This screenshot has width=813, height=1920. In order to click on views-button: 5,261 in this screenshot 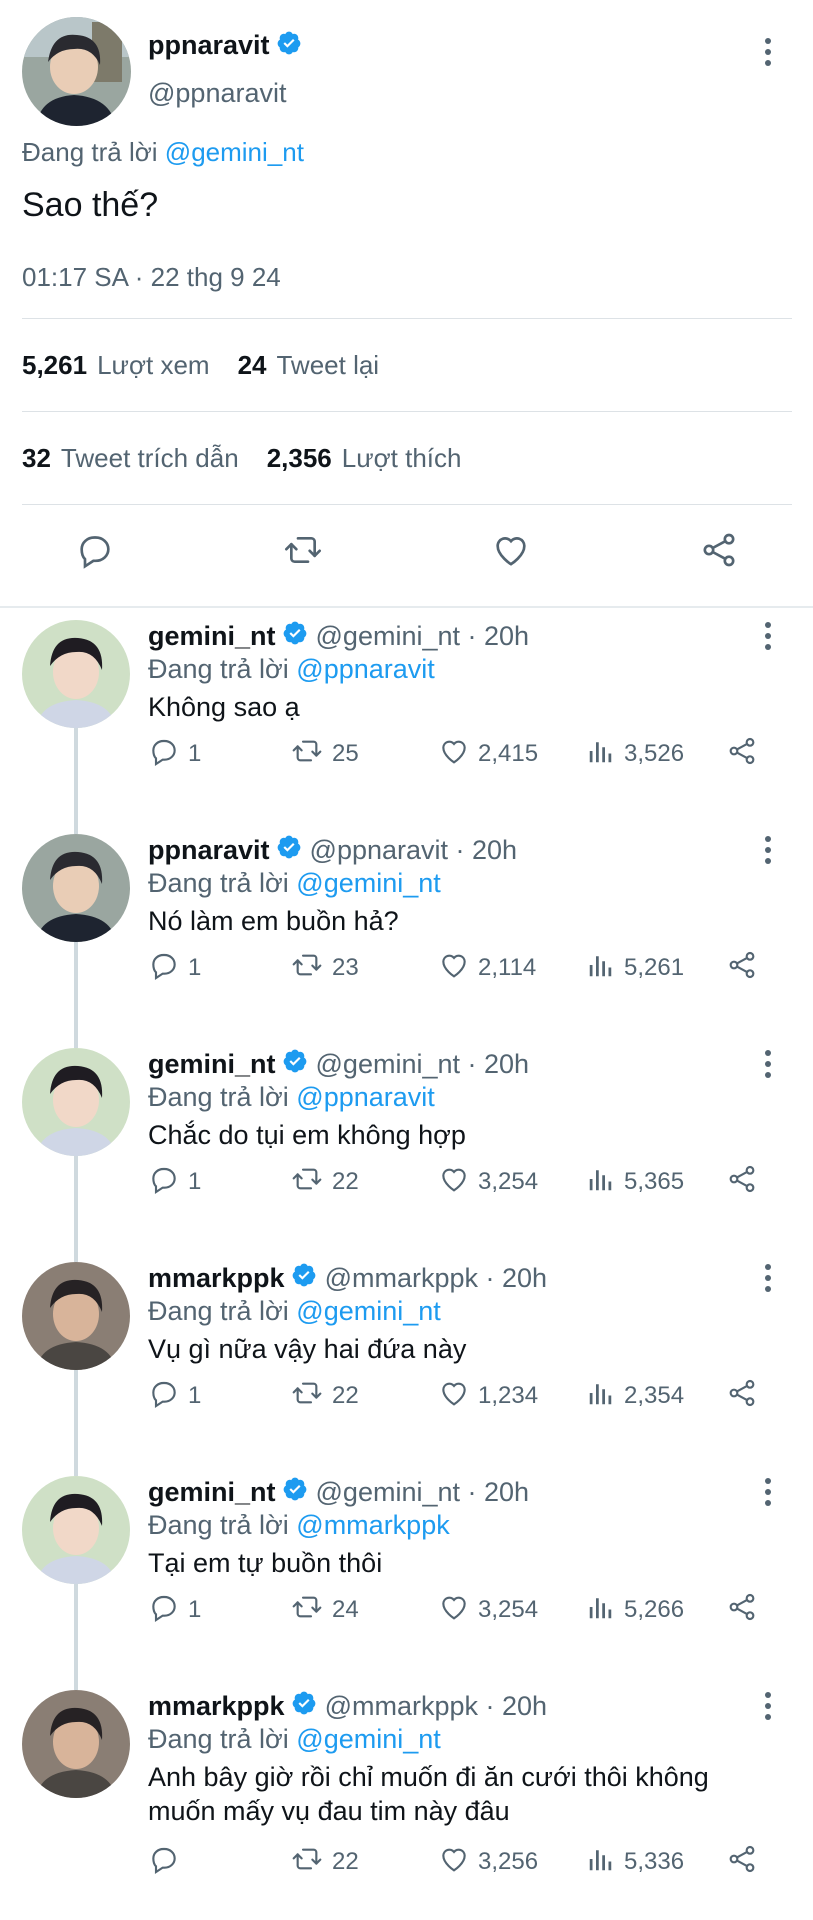, I will do `click(635, 968)`.